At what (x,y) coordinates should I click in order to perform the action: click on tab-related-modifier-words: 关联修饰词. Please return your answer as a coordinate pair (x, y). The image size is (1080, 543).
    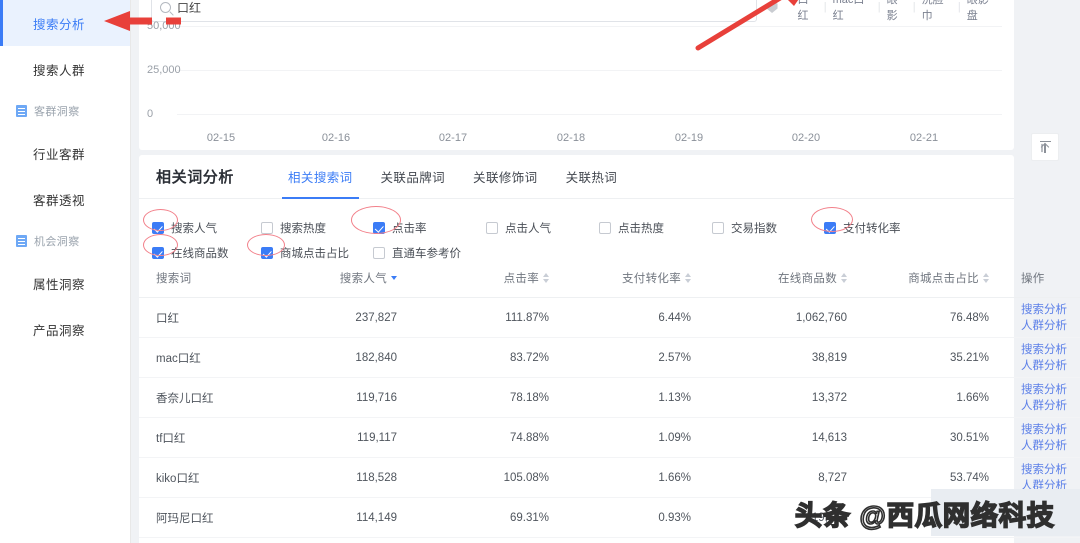
    Looking at the image, I should click on (505, 177).